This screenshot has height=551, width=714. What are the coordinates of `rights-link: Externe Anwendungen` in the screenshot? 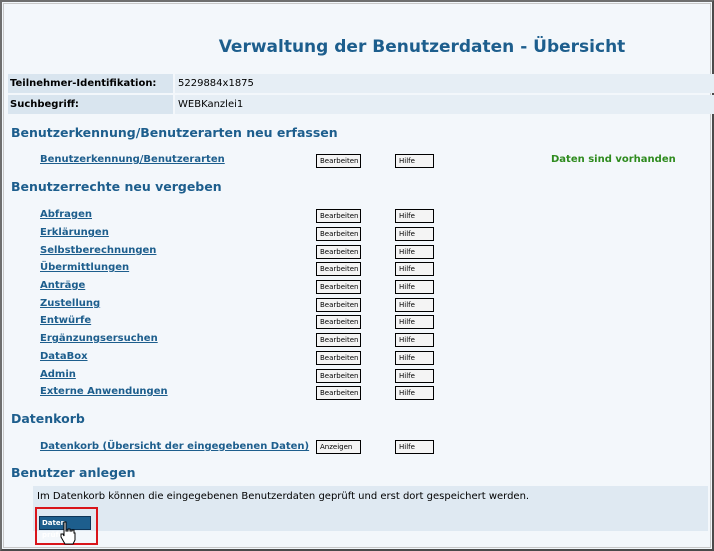 It's located at (104, 391).